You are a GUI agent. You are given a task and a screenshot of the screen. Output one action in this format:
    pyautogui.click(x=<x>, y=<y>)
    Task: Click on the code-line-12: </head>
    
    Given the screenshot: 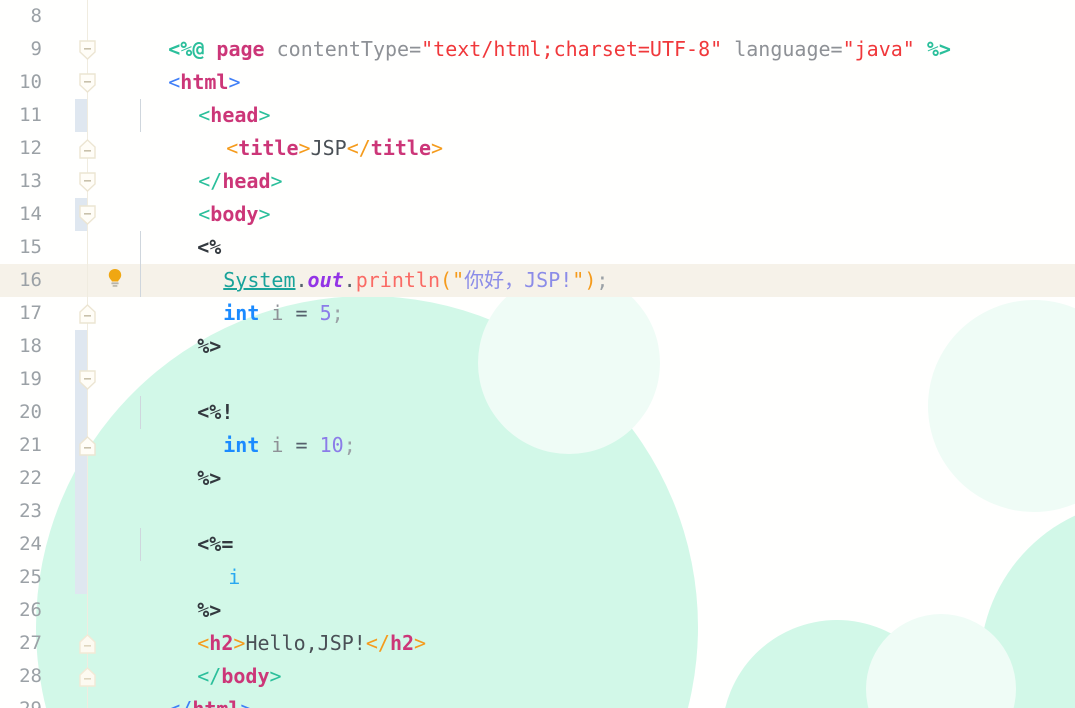 What is the action you would take?
    pyautogui.click(x=204, y=162)
    